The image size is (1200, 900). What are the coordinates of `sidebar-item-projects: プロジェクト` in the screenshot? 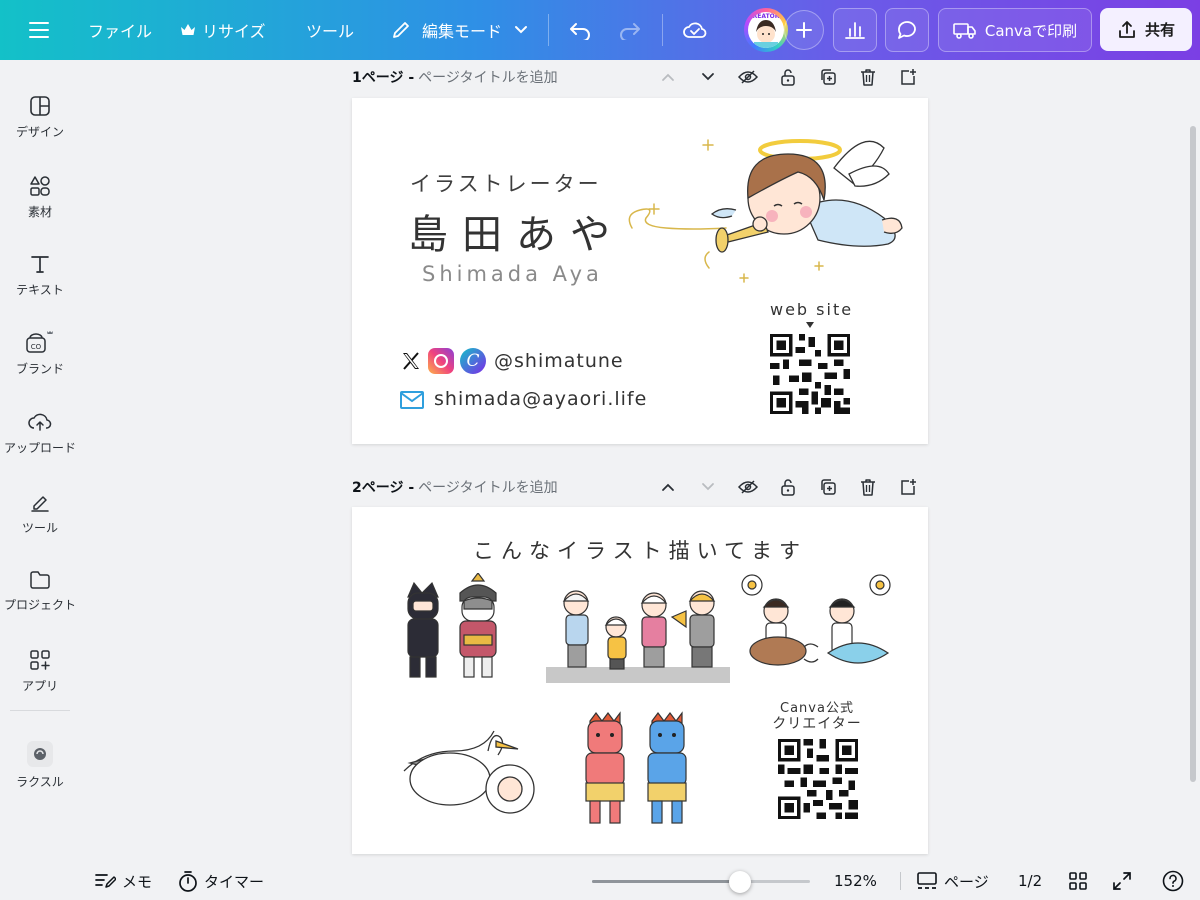 It's located at (40, 591).